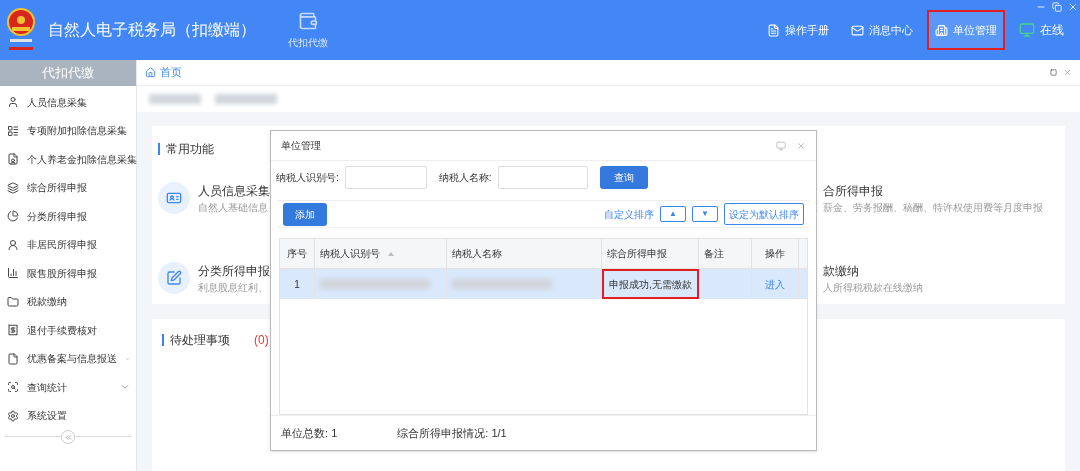 This screenshot has width=1080, height=471. Describe the element at coordinates (171, 72) in the screenshot. I see `breadcrumb-tab: 首页` at that location.